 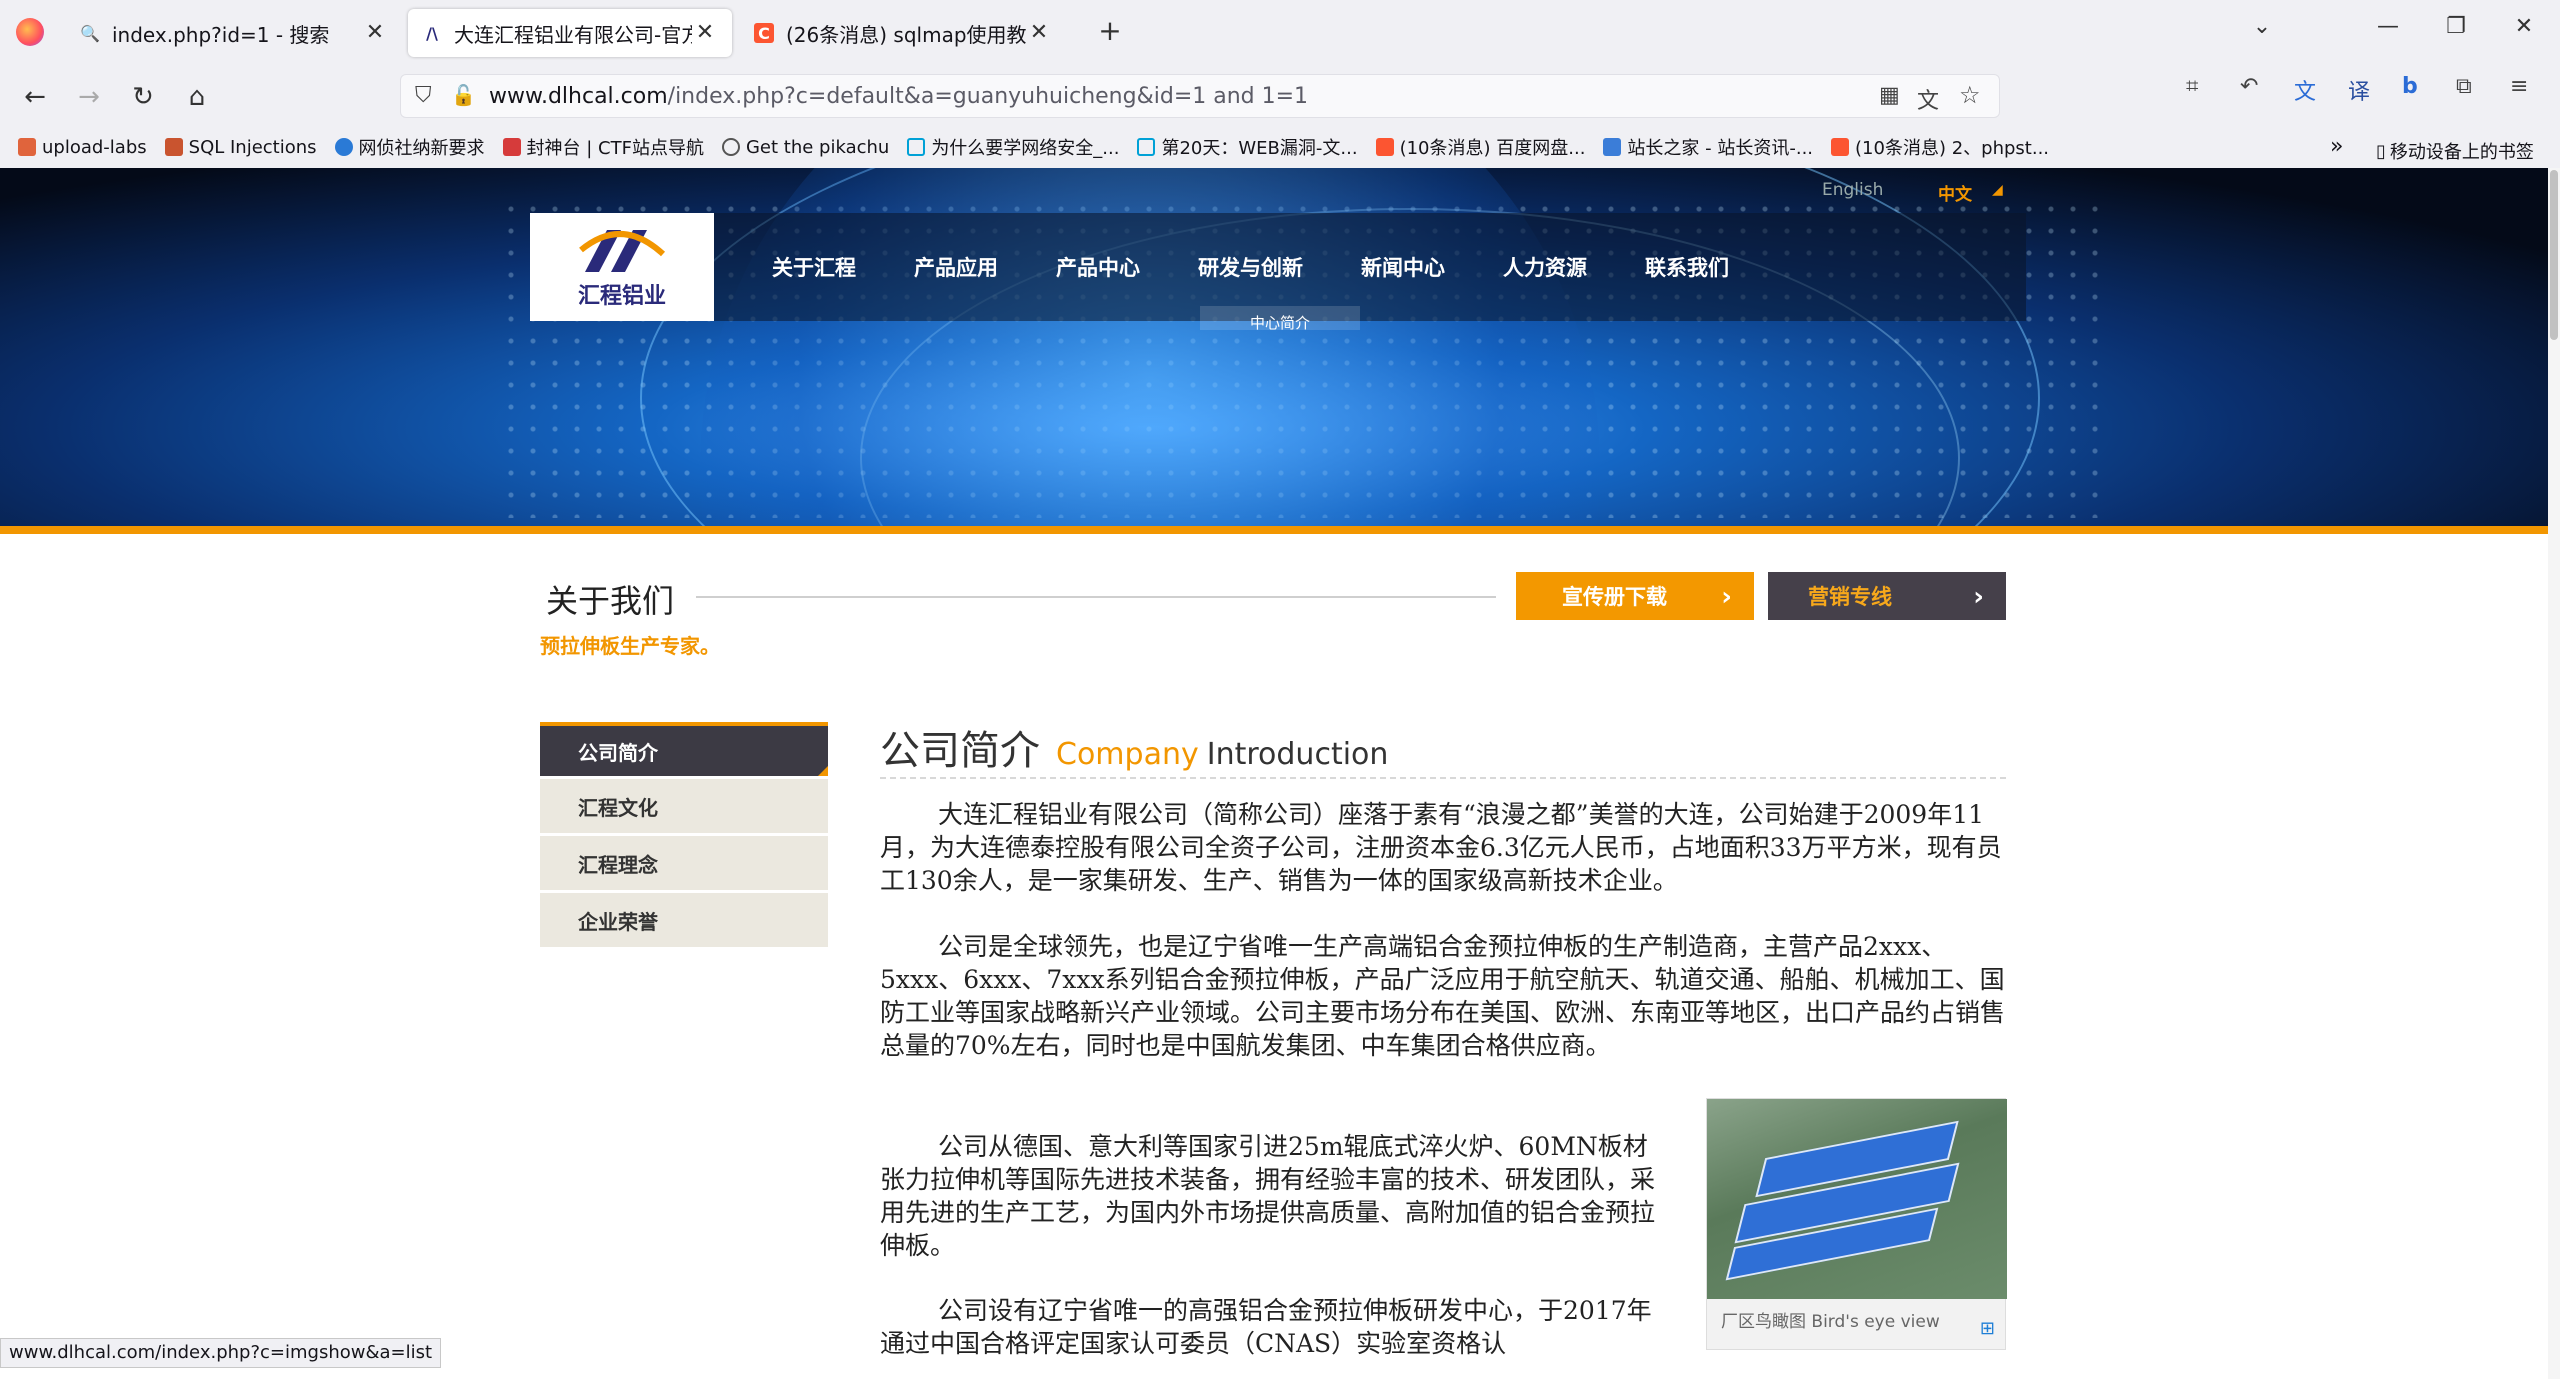 I want to click on window-close-button: ✕, so click(x=2524, y=26).